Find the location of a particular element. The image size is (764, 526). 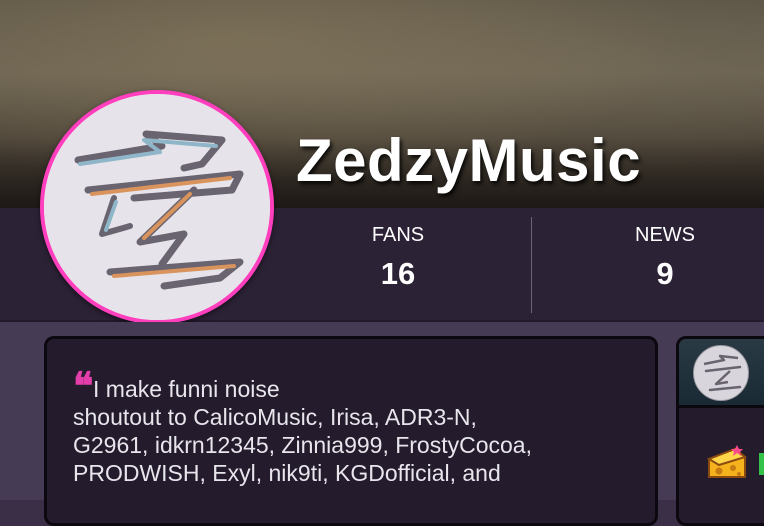

zedzy-logo-mini-icon is located at coordinates (722, 373).